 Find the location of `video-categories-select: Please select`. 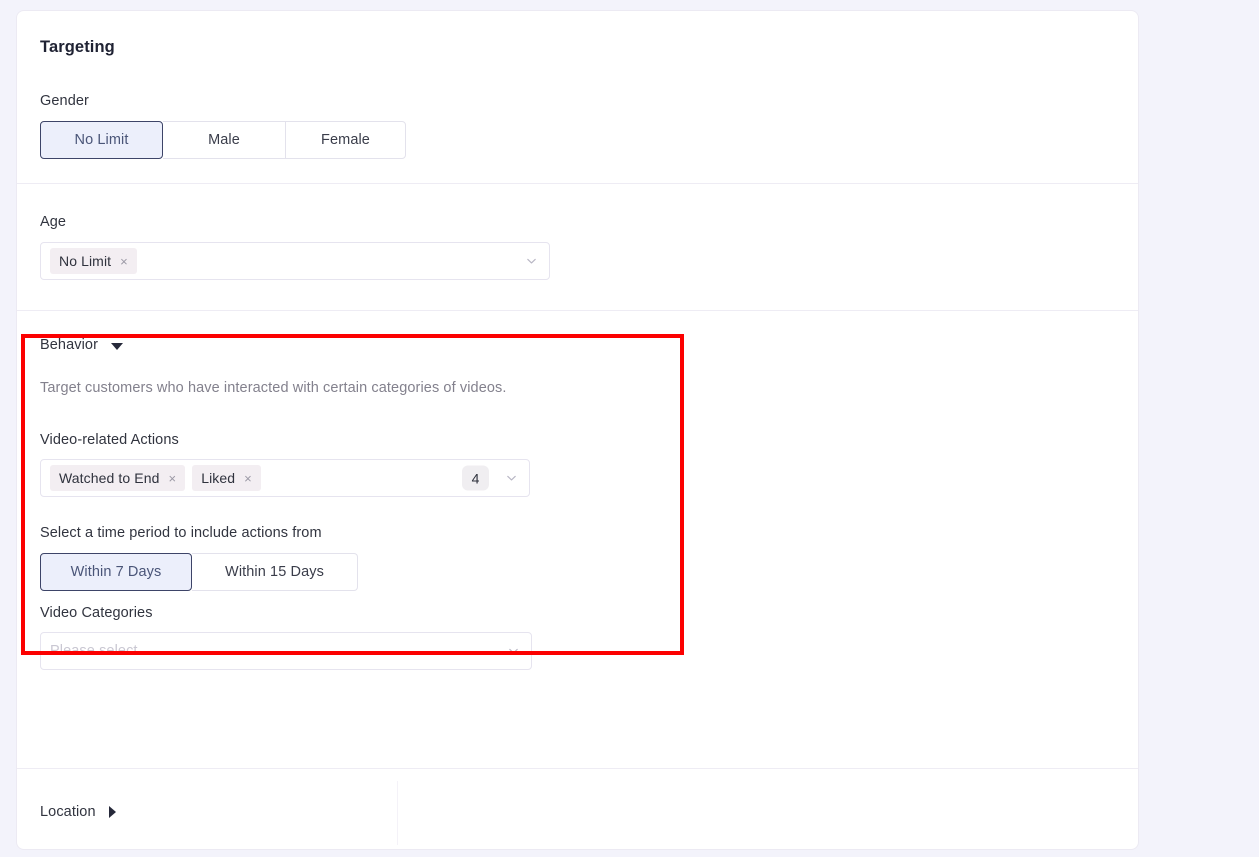

video-categories-select: Please select is located at coordinates (286, 651).